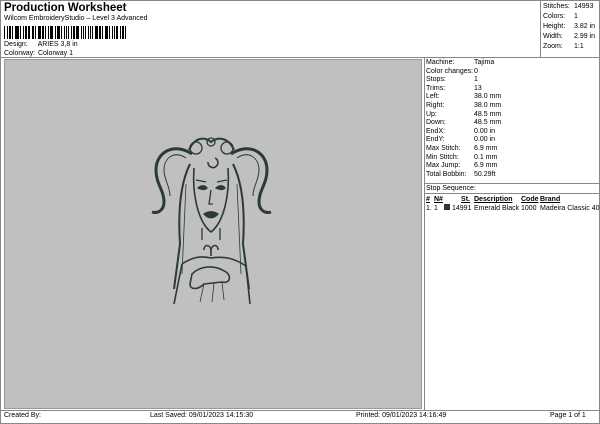 Image resolution: width=600 pixels, height=424 pixels. What do you see at coordinates (440, 62) in the screenshot?
I see `detail-label: Machine:` at bounding box center [440, 62].